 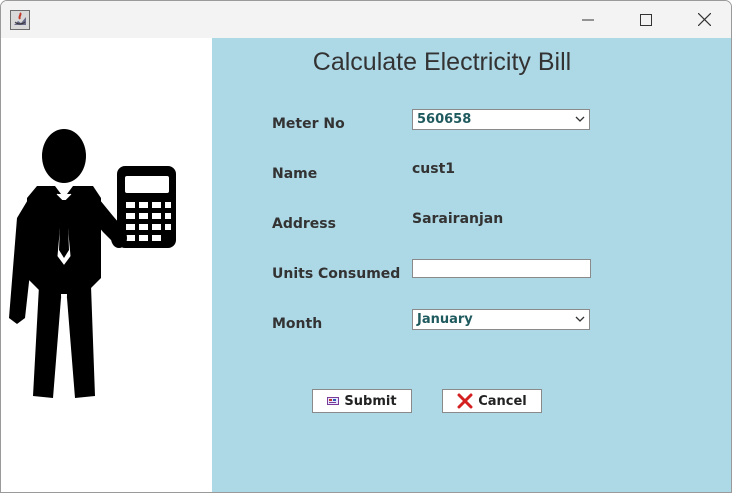 I want to click on cancel-button-label: Cancel, so click(x=502, y=401).